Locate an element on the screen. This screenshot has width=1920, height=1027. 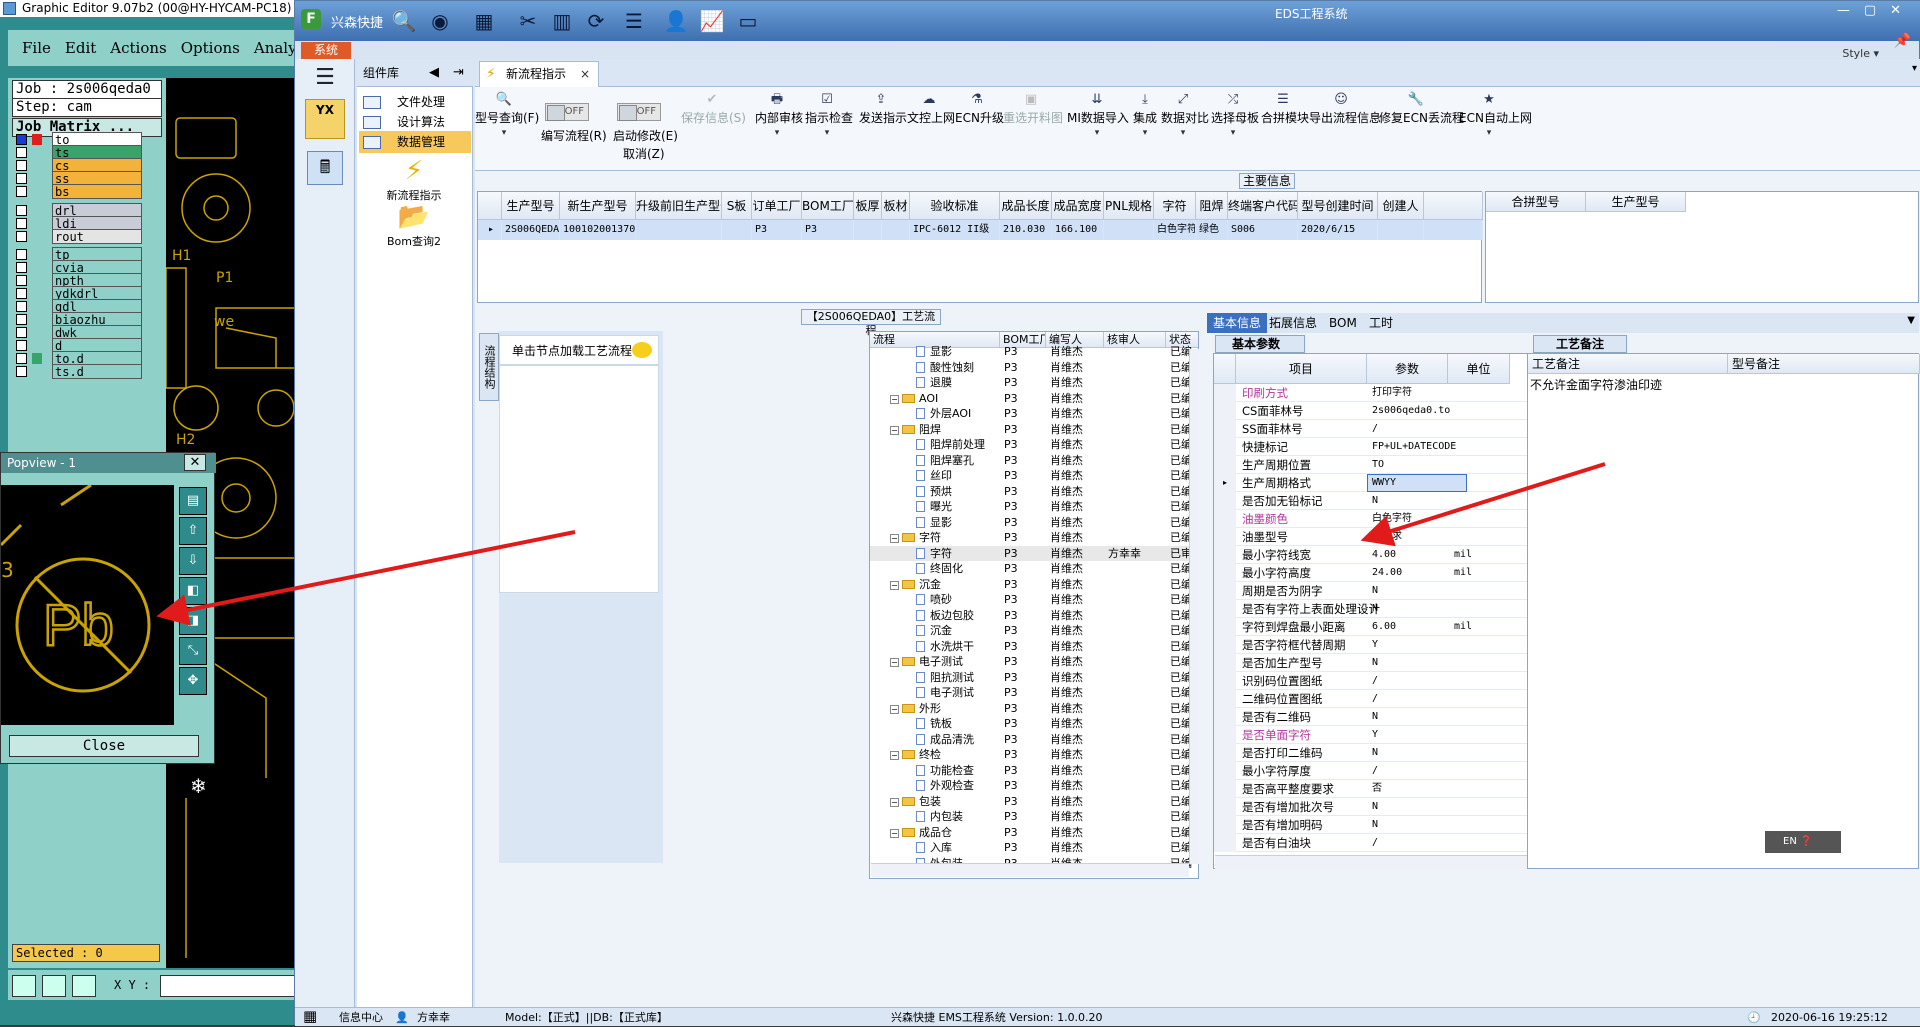
layer-row-rout: rout is located at coordinates (87, 236).